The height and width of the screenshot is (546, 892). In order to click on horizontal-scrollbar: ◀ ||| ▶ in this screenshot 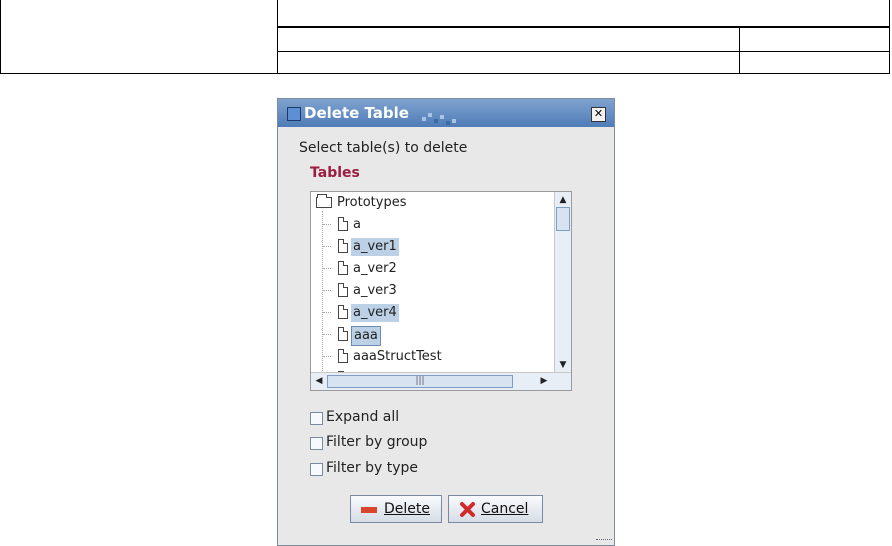, I will do `click(441, 381)`.